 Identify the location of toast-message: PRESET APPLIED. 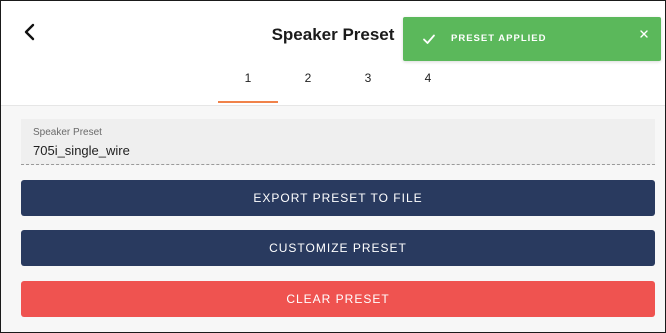
(499, 38).